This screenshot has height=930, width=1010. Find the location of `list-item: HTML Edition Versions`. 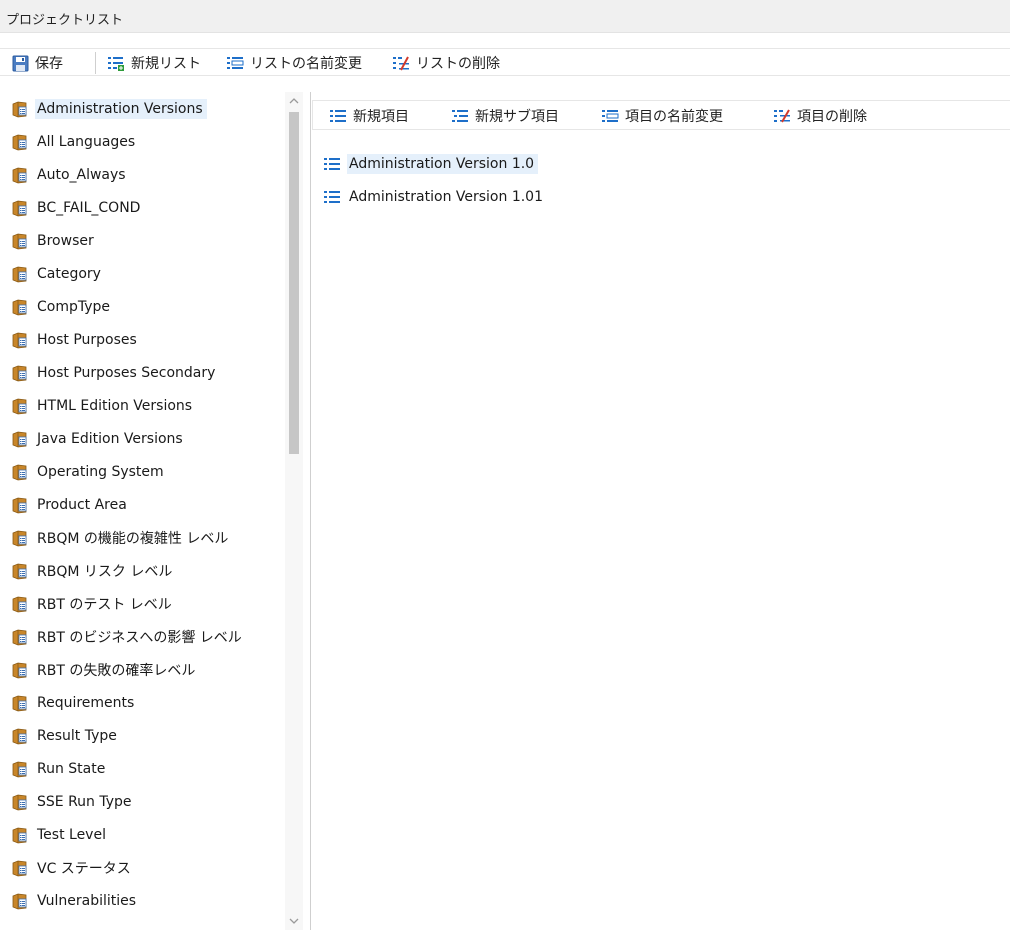

list-item: HTML Edition Versions is located at coordinates (103, 406).